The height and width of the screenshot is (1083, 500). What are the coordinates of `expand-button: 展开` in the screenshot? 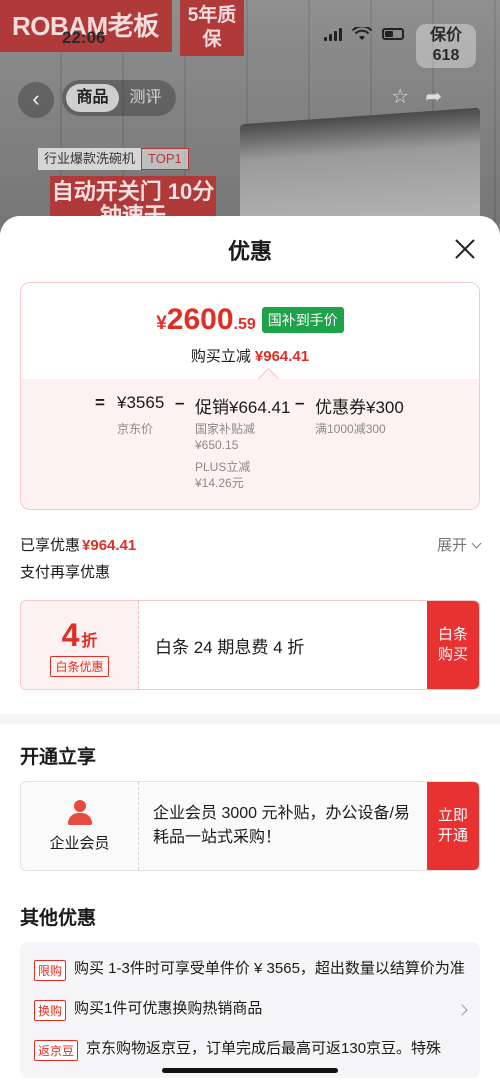 It's located at (459, 544).